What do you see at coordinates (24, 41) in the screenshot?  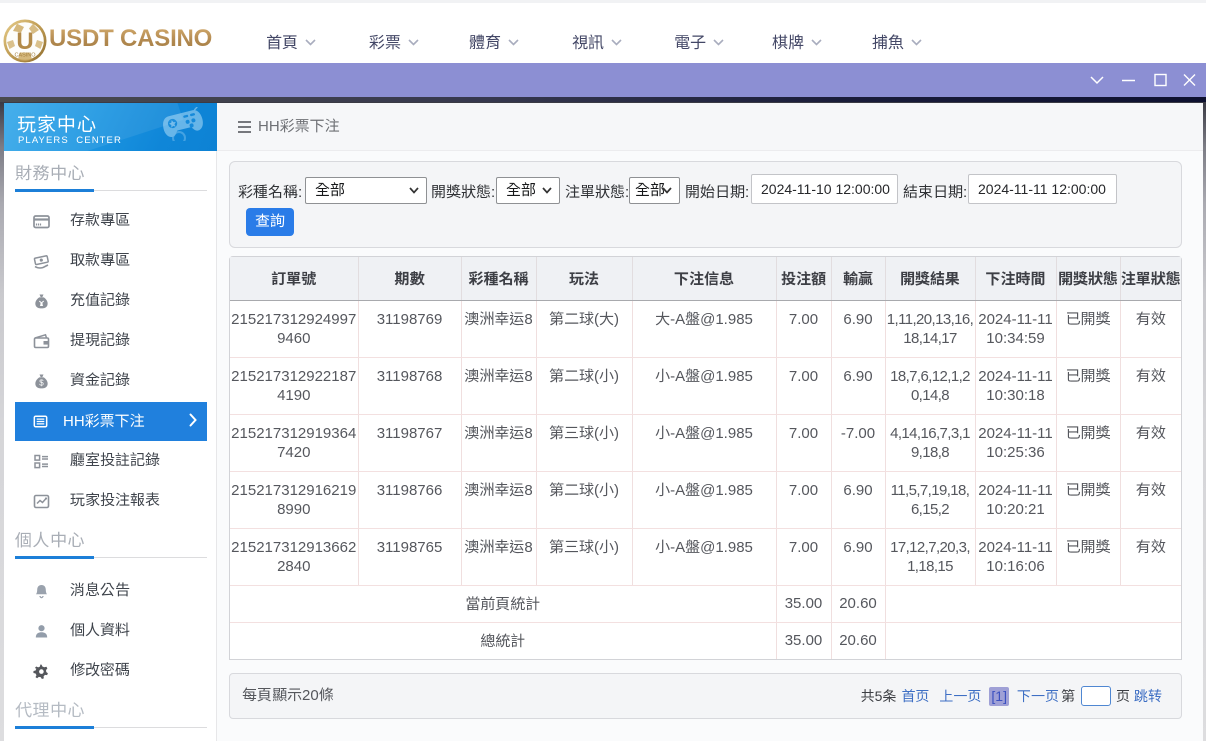 I see `svg-text: U` at bounding box center [24, 41].